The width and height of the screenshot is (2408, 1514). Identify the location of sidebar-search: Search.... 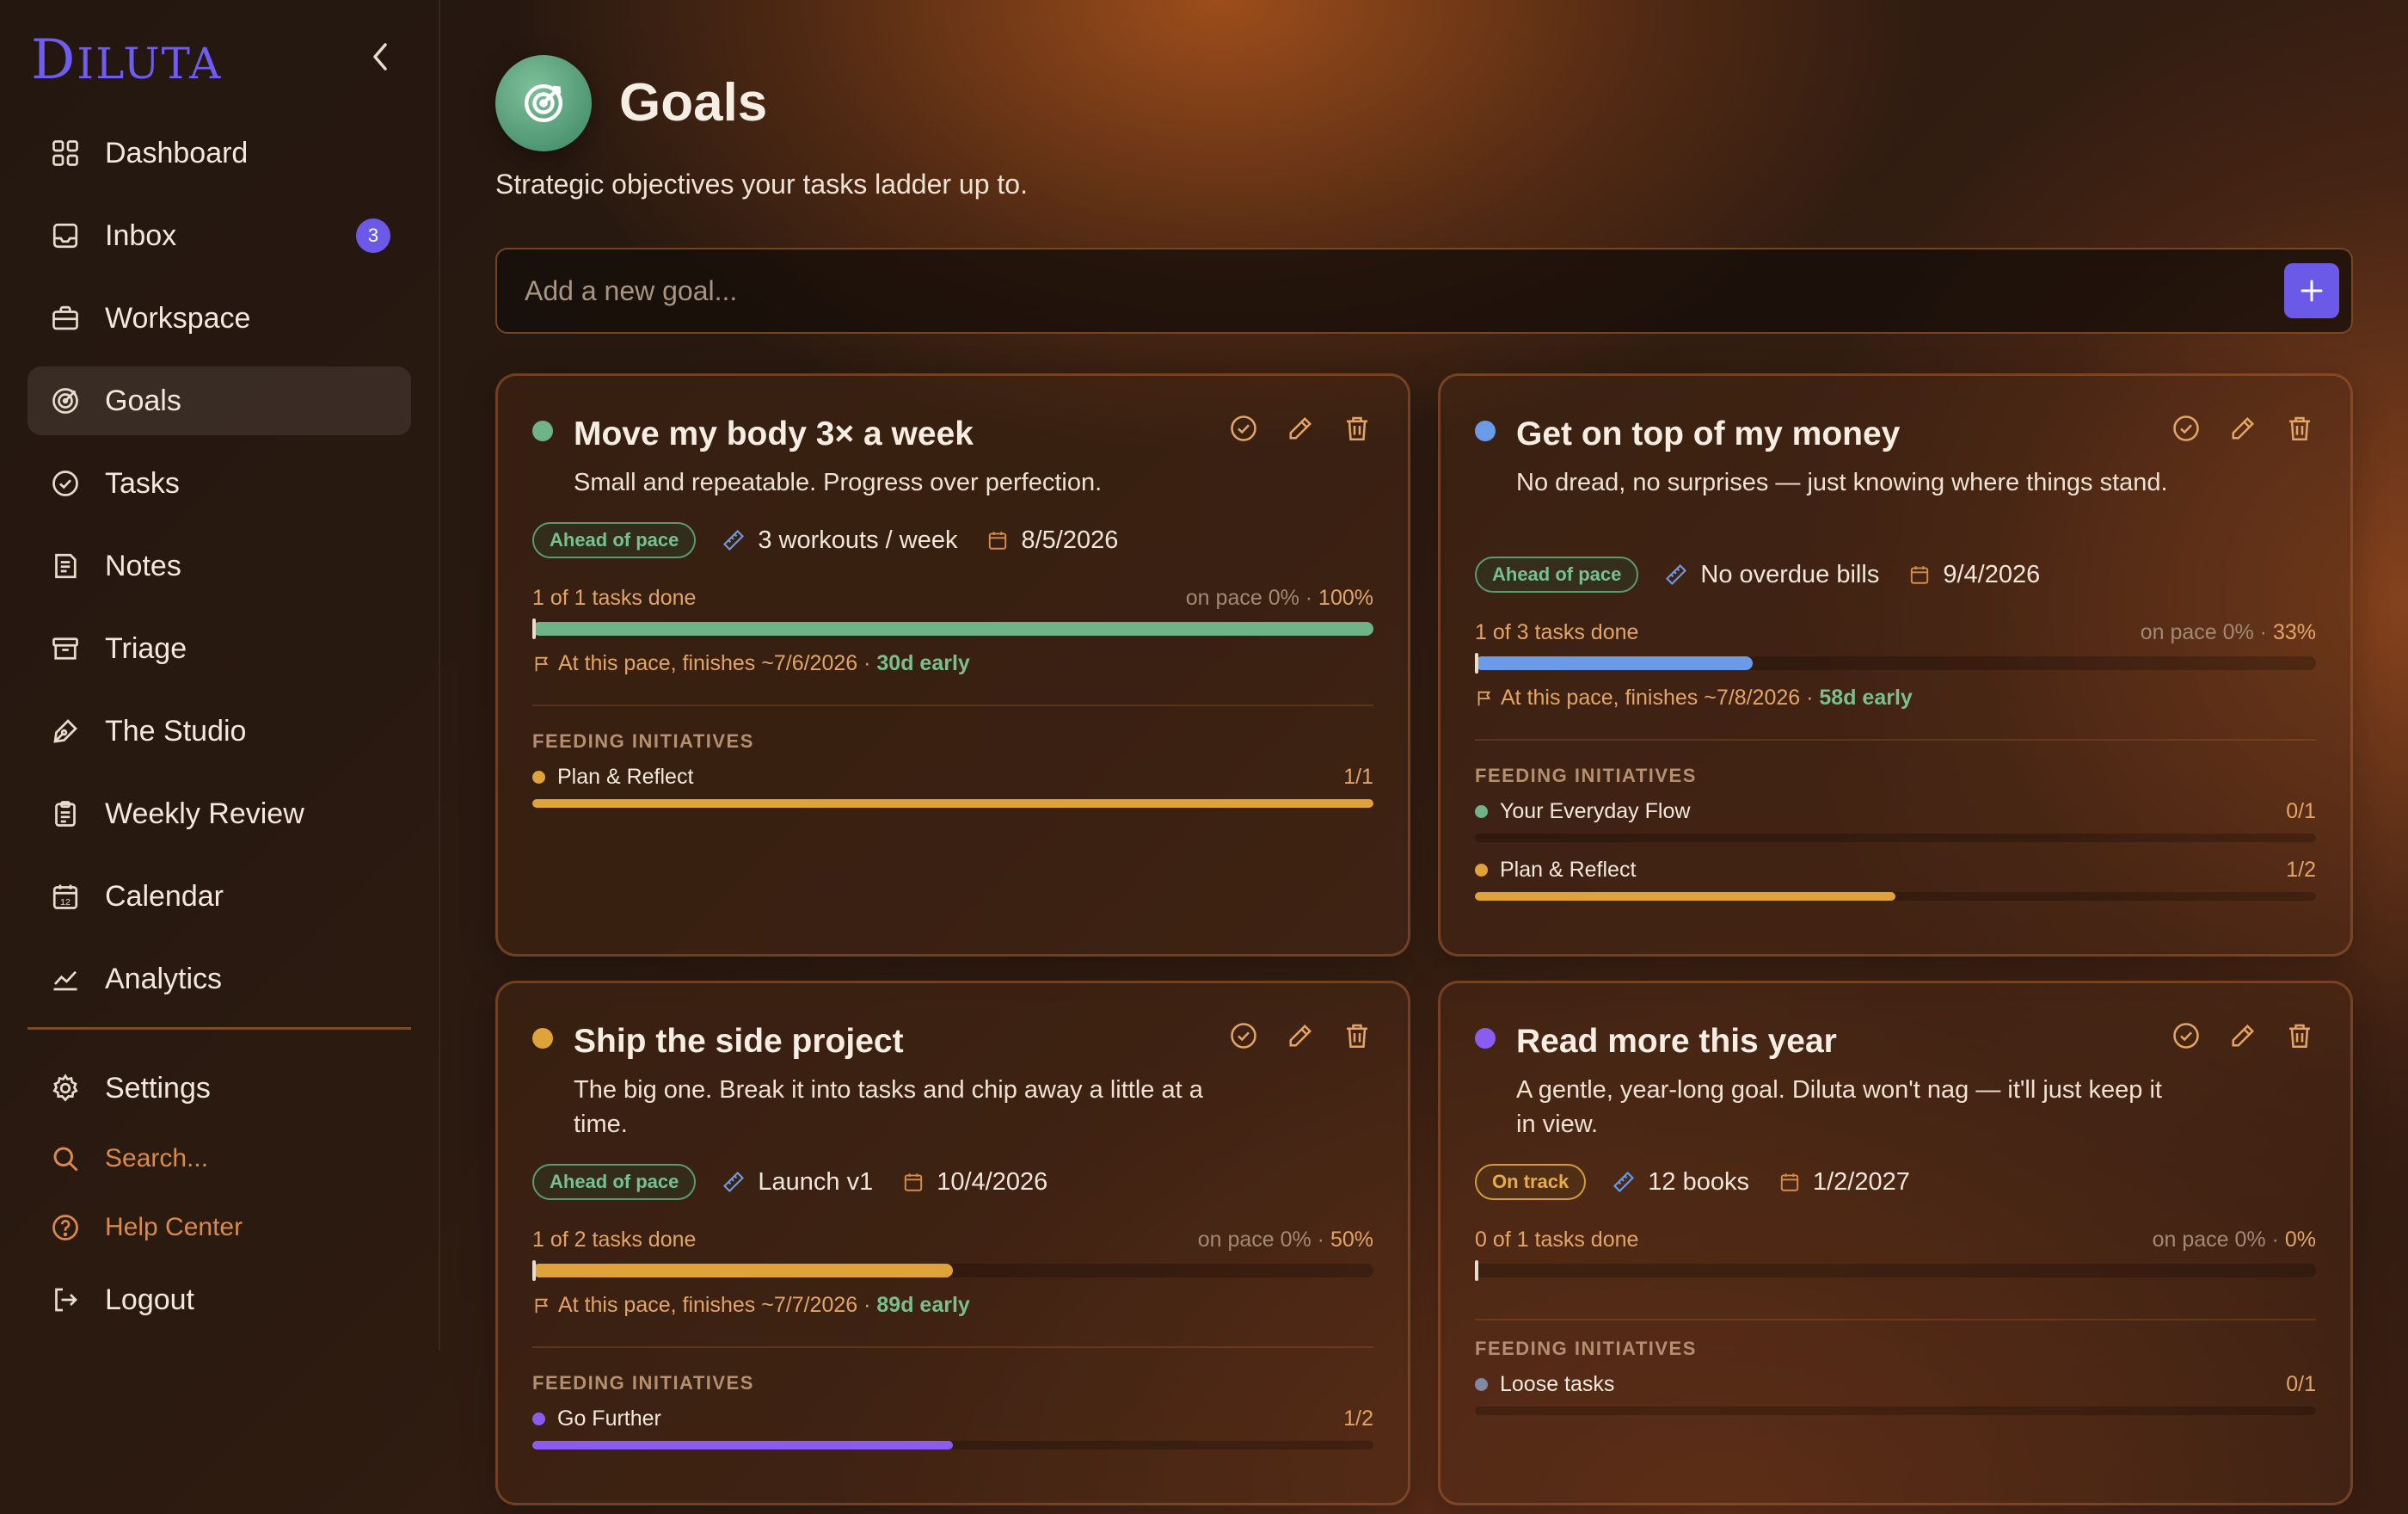
(219, 1159).